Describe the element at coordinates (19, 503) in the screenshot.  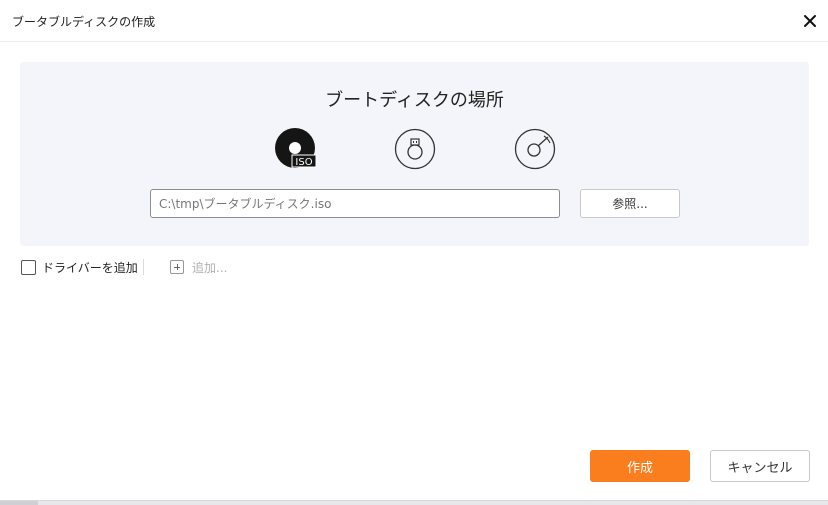
I see `window-bottom-strip` at that location.